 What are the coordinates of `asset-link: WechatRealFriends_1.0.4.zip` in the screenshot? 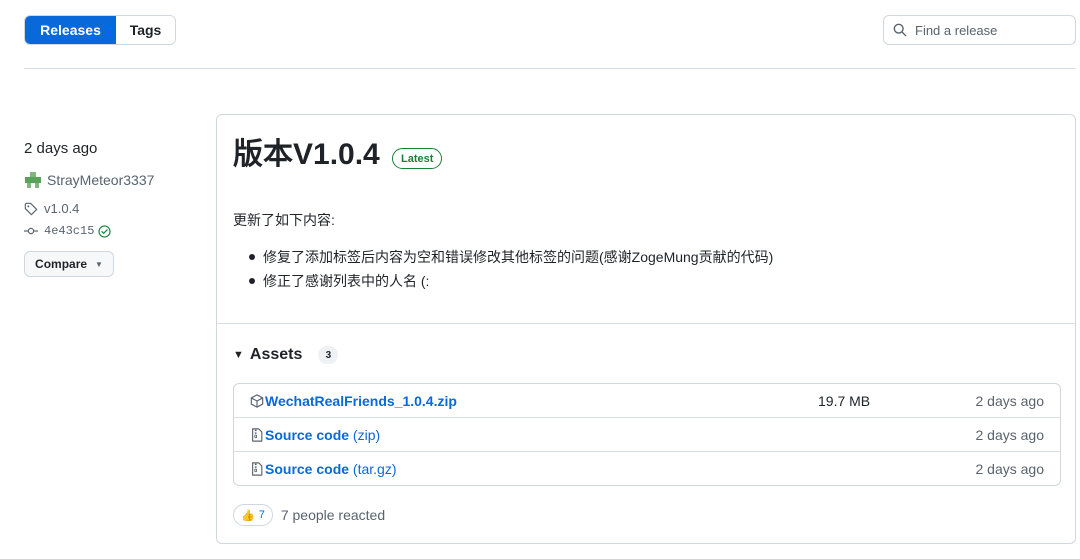 It's located at (361, 401).